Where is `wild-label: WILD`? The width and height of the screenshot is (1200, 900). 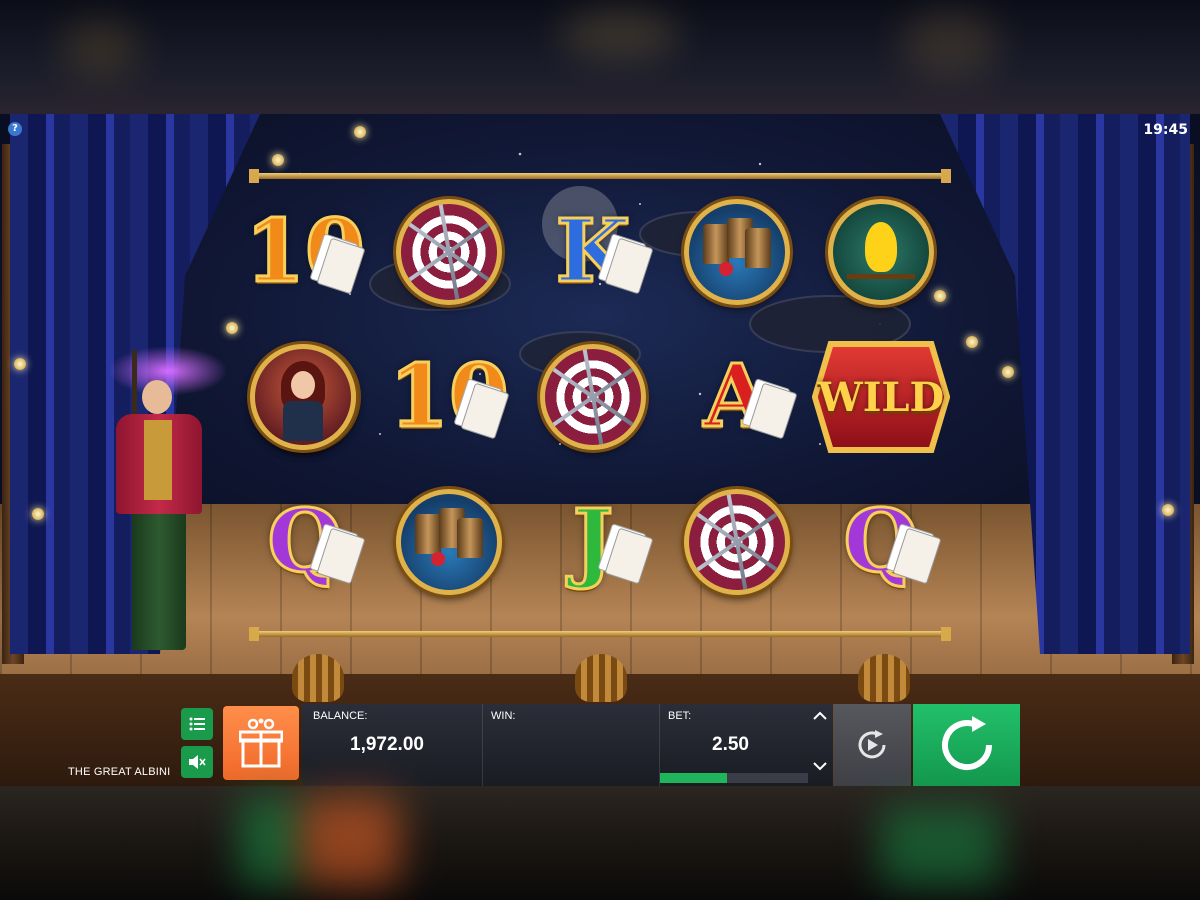 wild-label: WILD is located at coordinates (881, 397).